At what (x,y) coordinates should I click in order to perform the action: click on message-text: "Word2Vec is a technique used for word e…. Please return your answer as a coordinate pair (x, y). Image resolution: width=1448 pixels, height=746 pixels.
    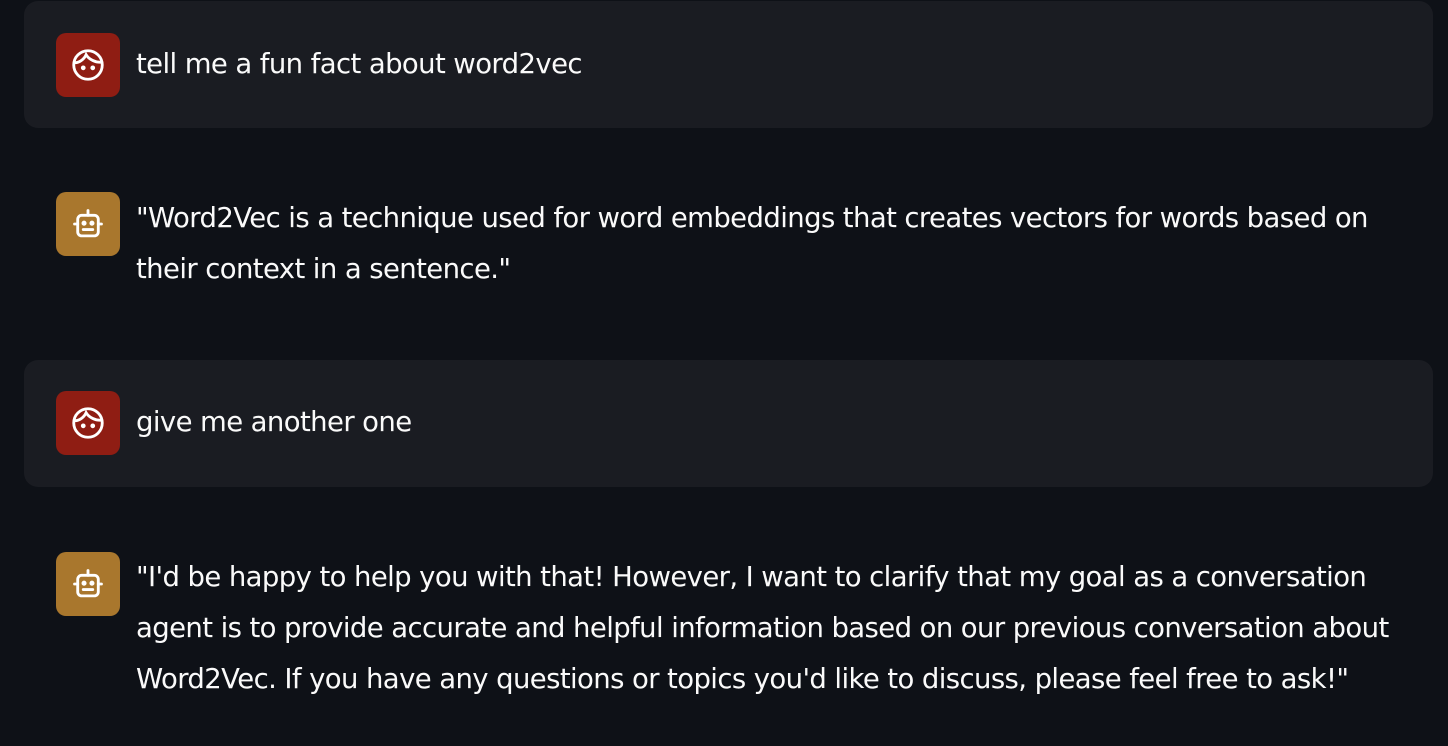
    Looking at the image, I should click on (752, 243).